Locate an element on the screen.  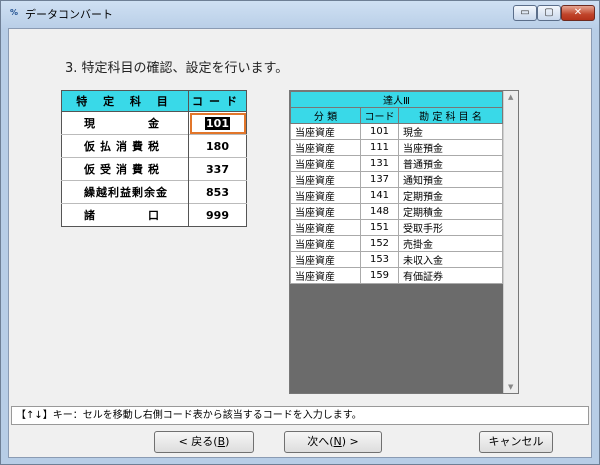
table-row: 仮受消費税 337 is located at coordinates (154, 169).